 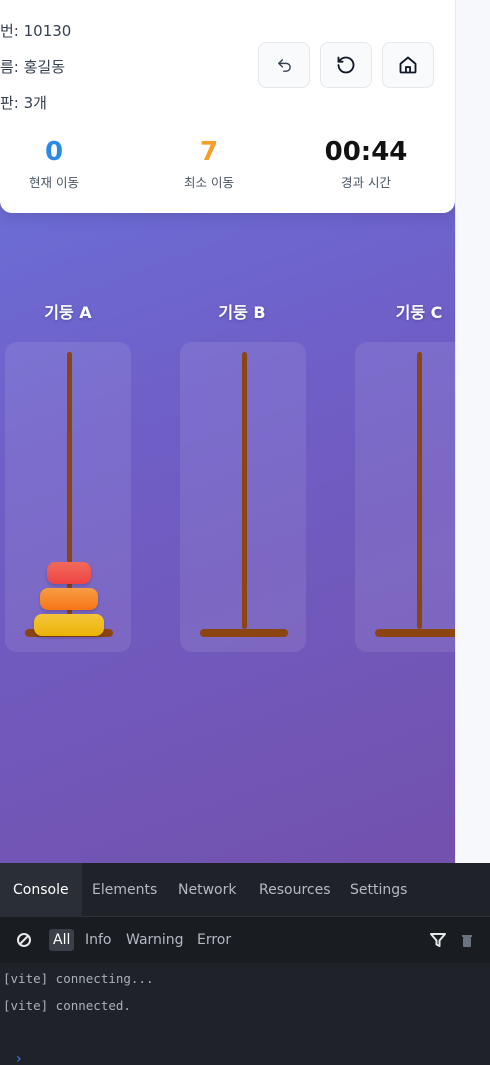 What do you see at coordinates (33, 67) in the screenshot?
I see `student-name: 름: 홍길동` at bounding box center [33, 67].